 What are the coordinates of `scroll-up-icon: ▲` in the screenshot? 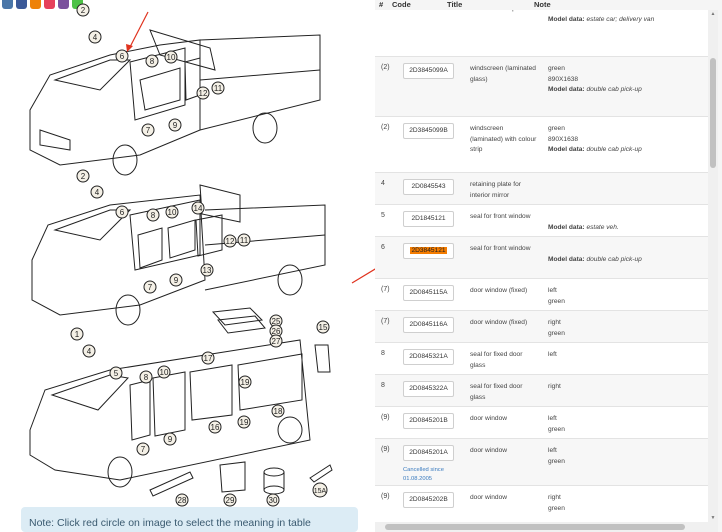 It's located at (713, 14).